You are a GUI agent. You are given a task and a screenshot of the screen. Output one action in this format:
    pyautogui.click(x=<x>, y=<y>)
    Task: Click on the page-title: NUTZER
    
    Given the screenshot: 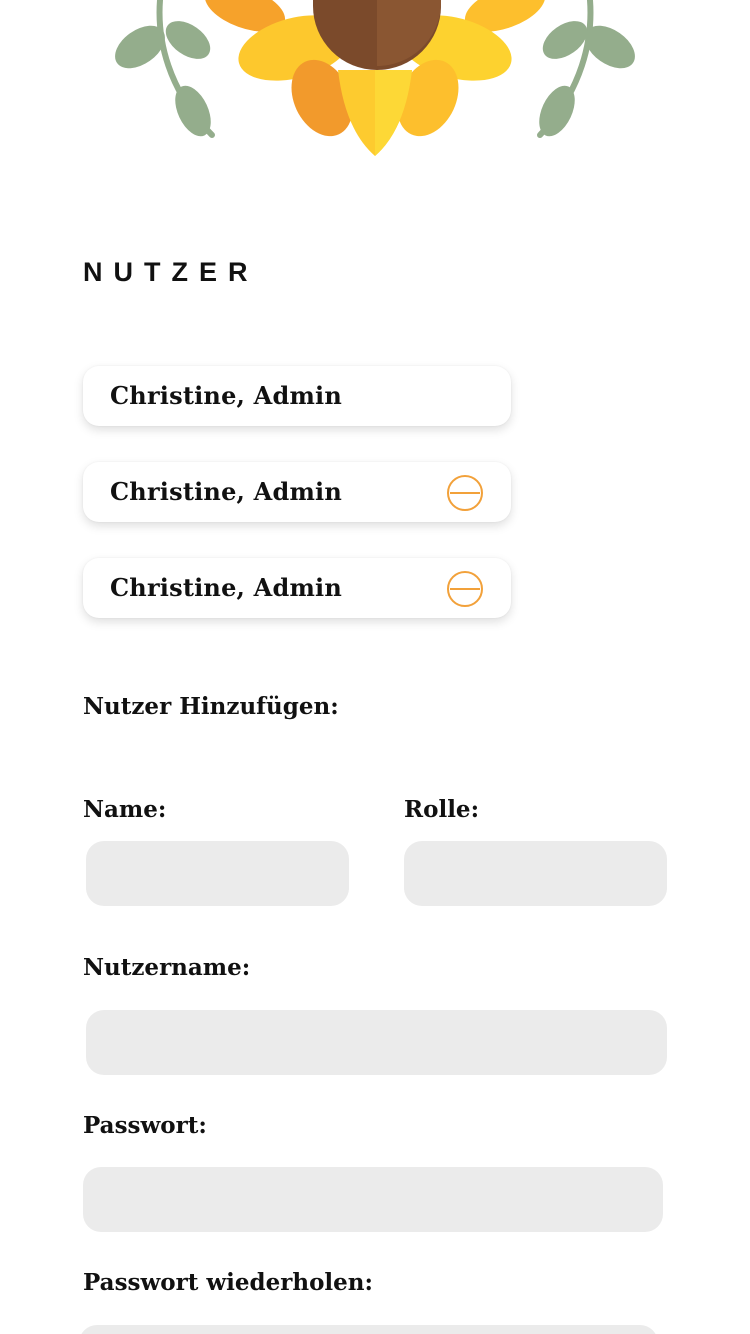 What is the action you would take?
    pyautogui.click(x=171, y=272)
    